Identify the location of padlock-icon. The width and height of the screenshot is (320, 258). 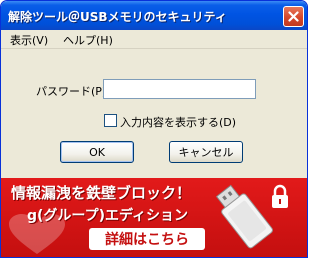
(280, 196).